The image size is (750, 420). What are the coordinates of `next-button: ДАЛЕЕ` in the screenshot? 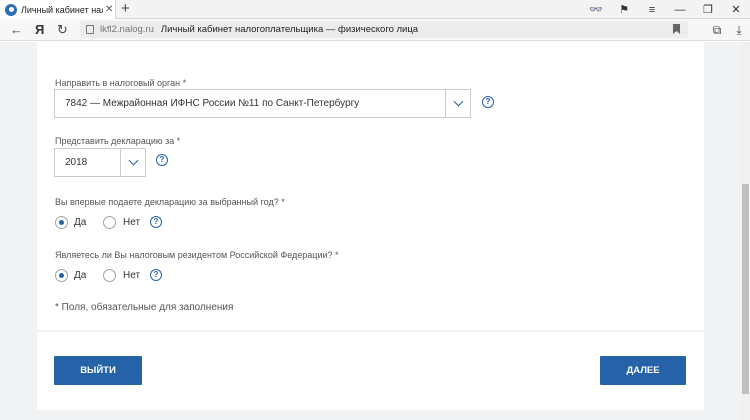 It's located at (643, 370).